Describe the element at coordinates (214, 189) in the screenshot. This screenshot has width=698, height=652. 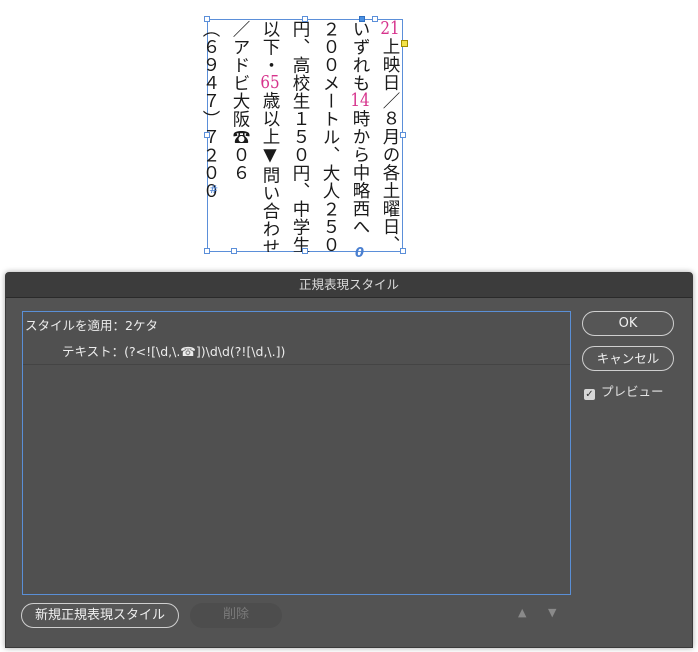
I see `story-end-mark: #` at that location.